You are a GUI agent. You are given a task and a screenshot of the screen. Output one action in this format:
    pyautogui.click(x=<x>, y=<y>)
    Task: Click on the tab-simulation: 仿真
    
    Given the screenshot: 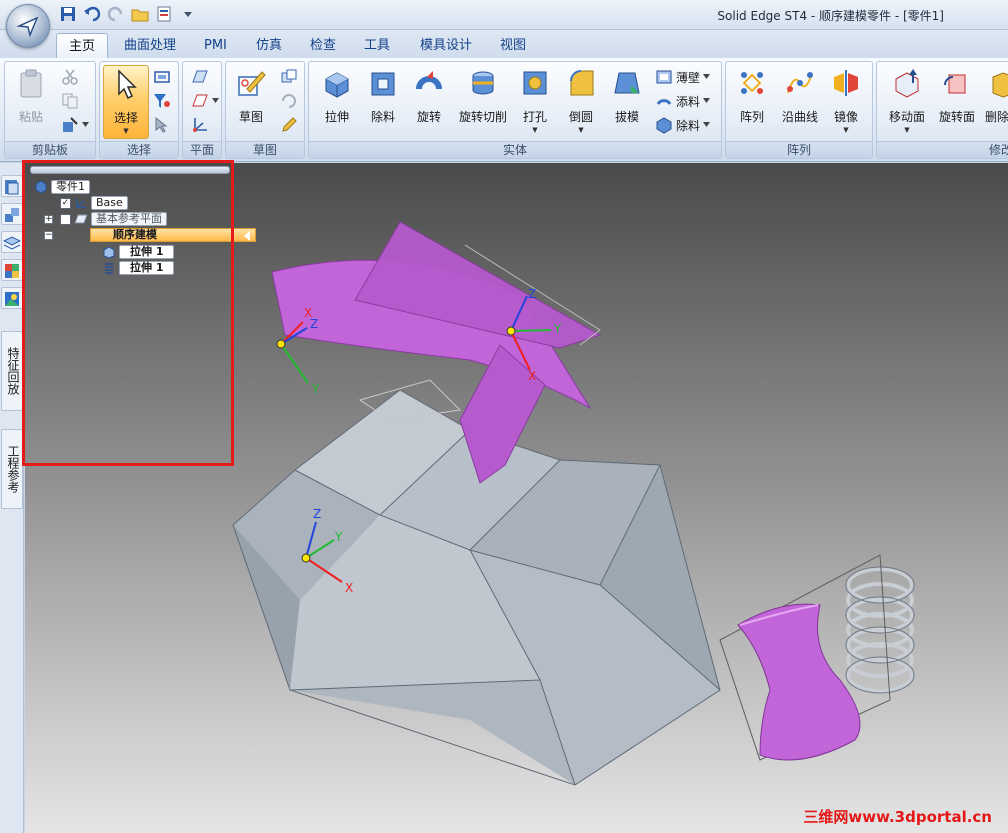 What is the action you would take?
    pyautogui.click(x=269, y=45)
    